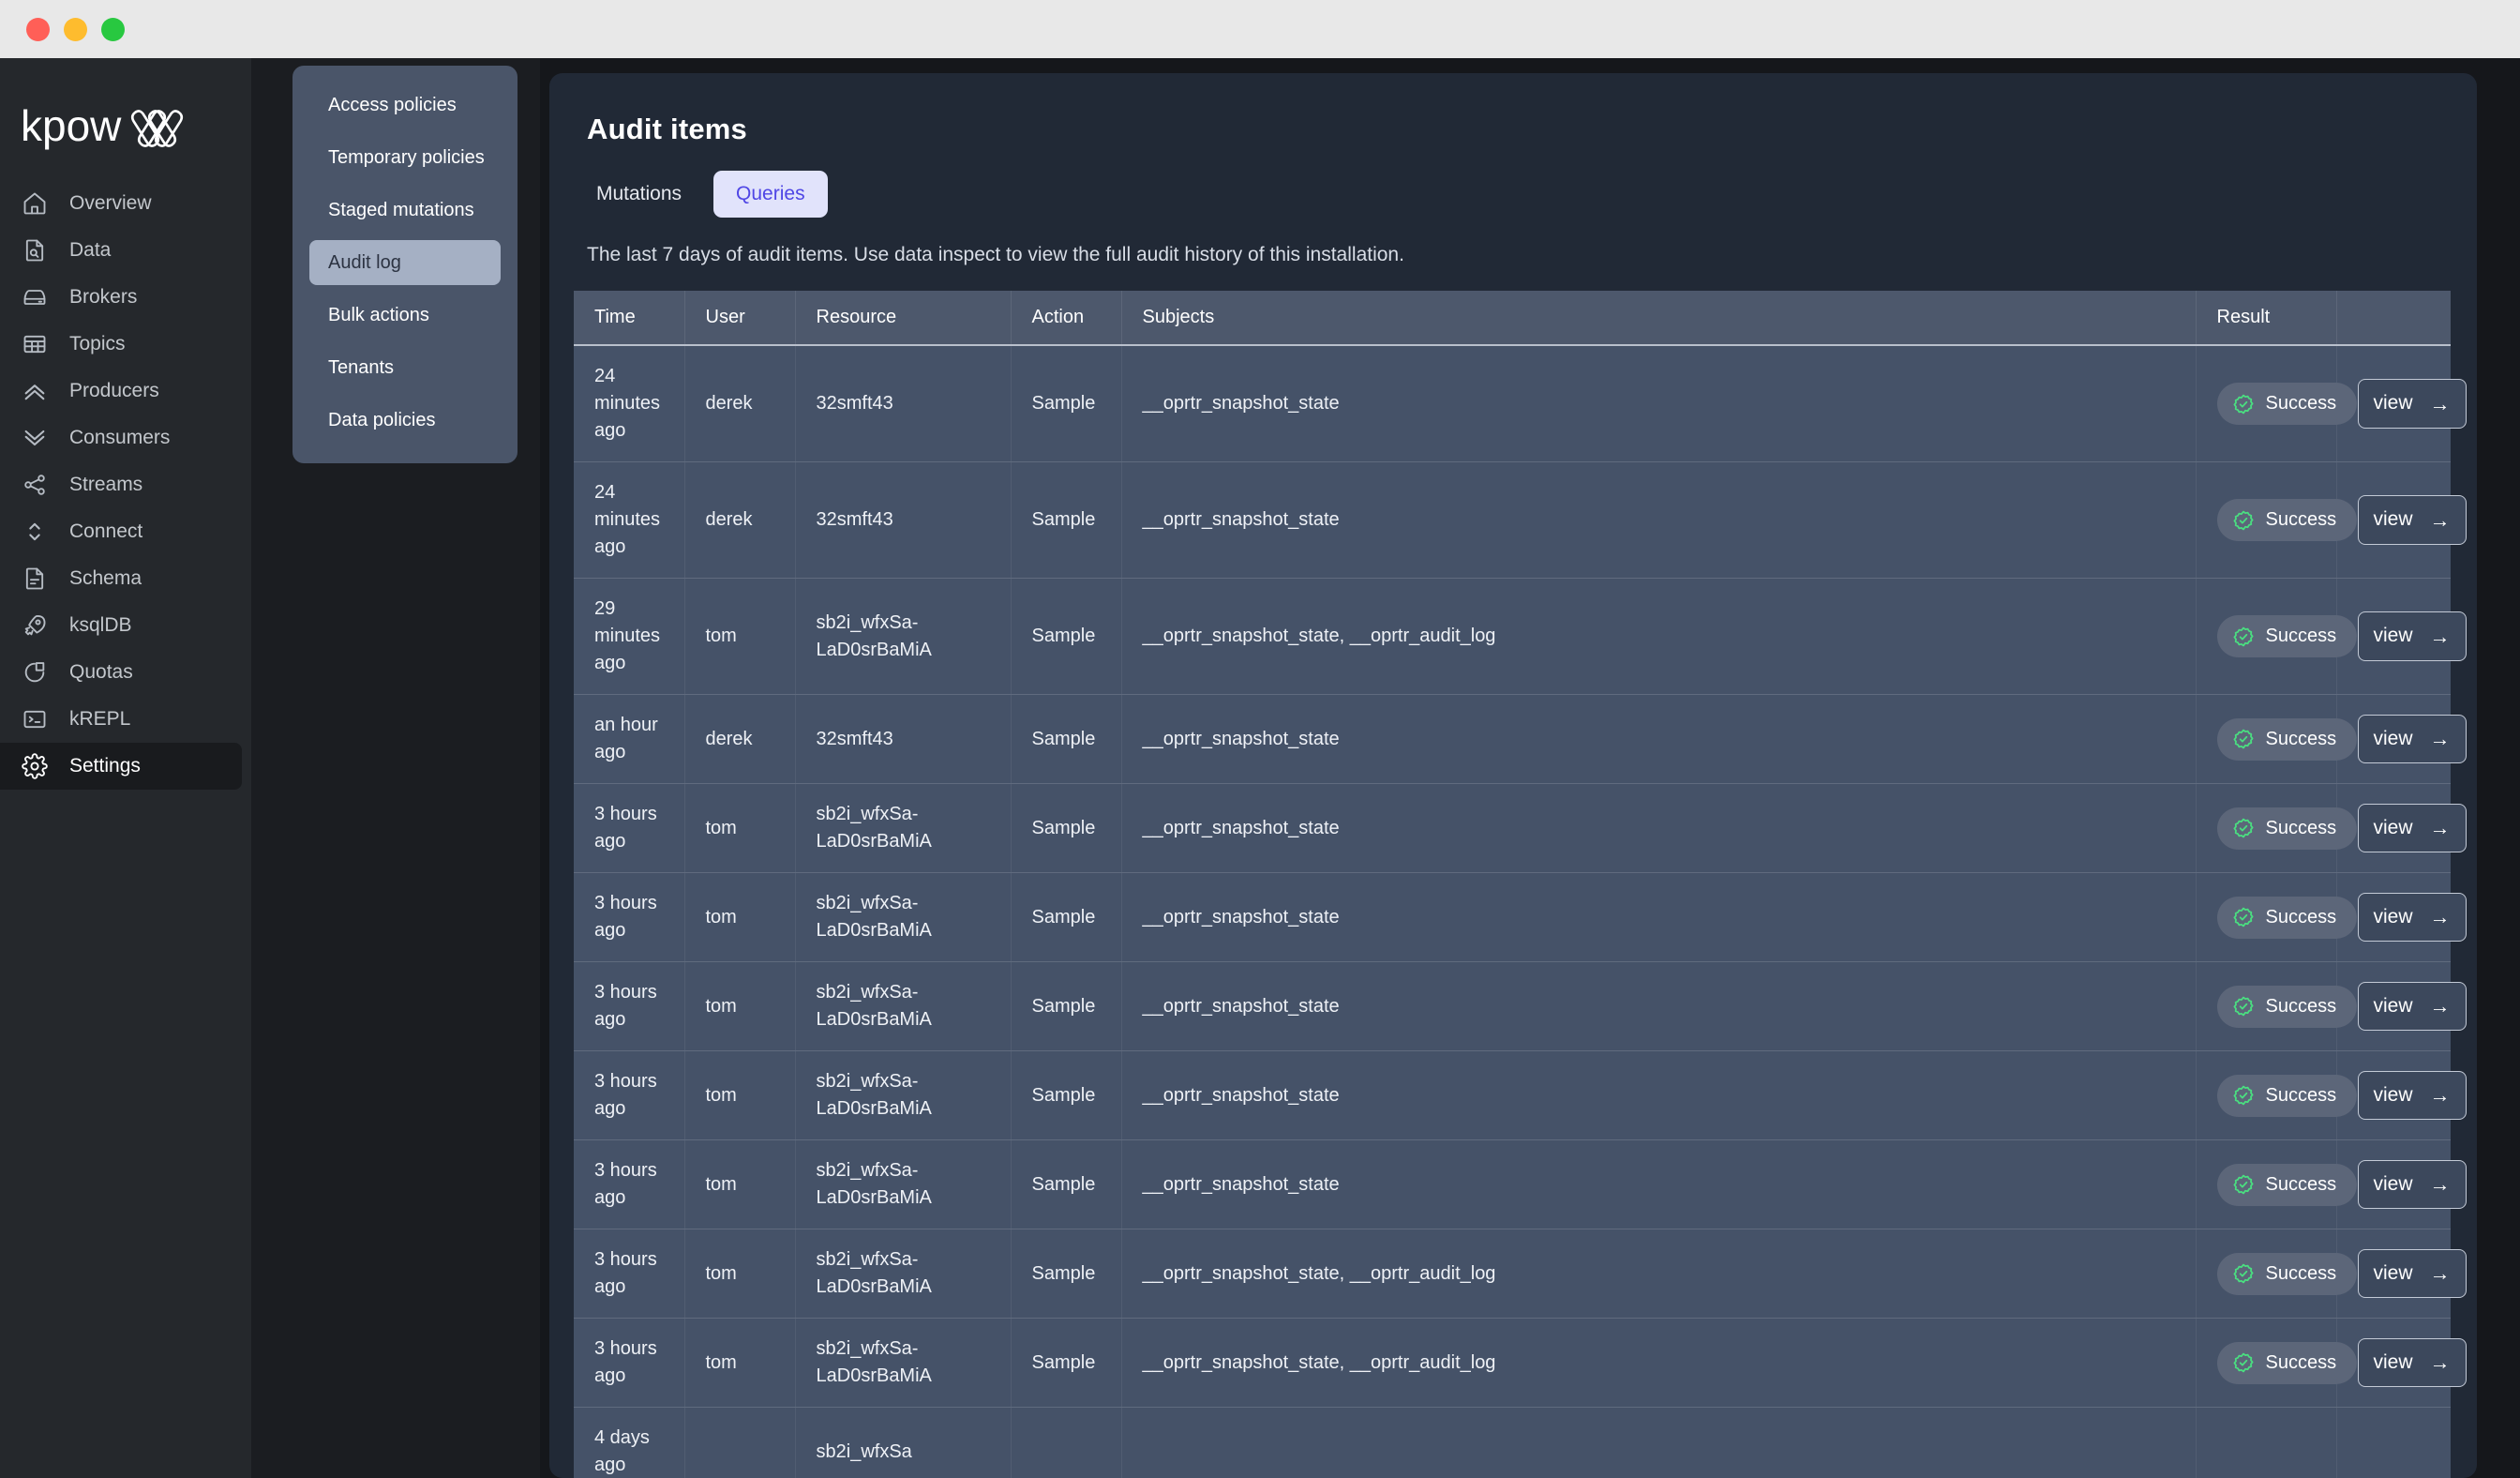  What do you see at coordinates (1066, 318) in the screenshot?
I see `column-header-action: Action` at bounding box center [1066, 318].